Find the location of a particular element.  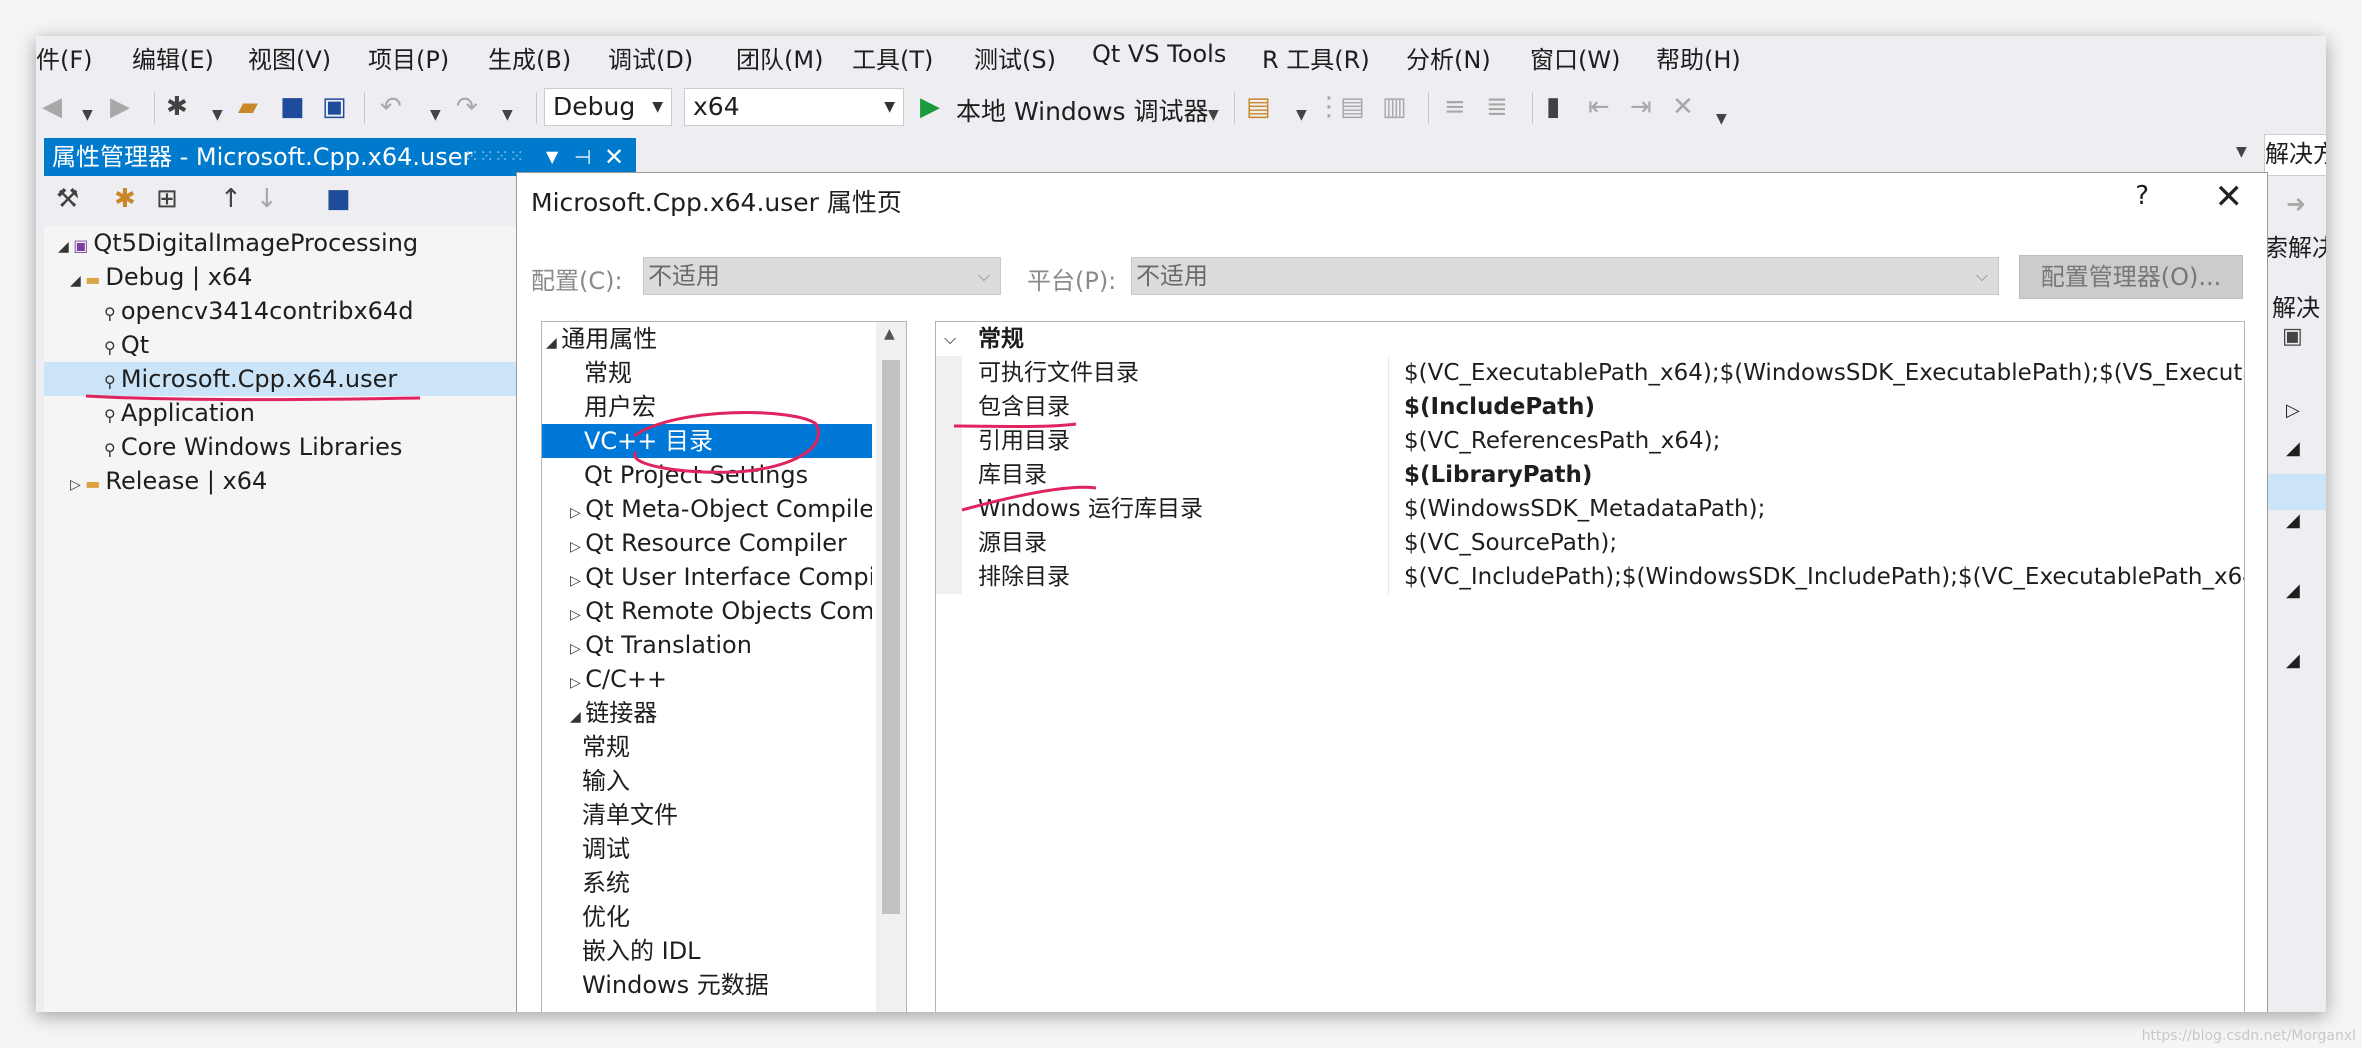

watermark: https://blog.csdn.net/Morganxl is located at coordinates (2248, 1036).